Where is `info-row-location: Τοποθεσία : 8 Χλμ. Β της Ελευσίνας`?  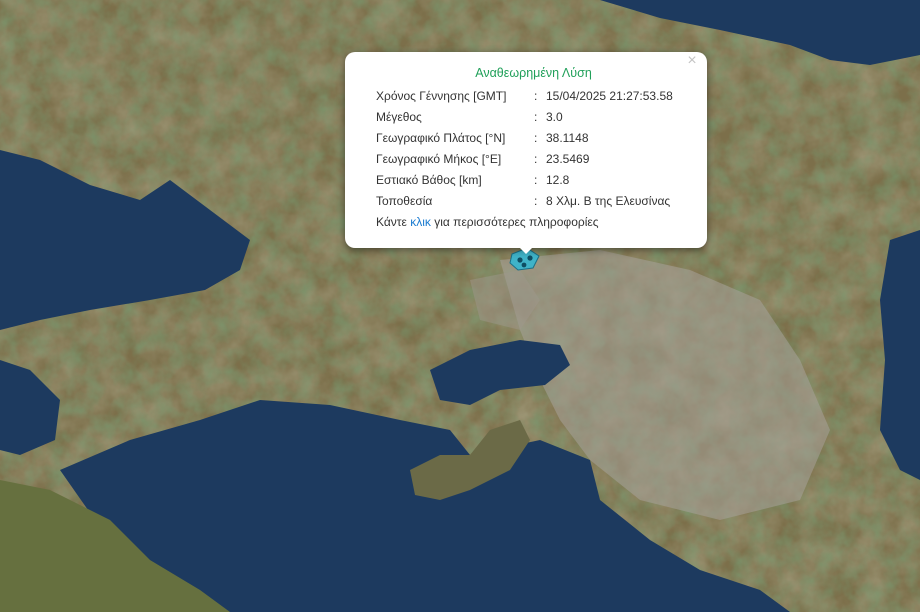 info-row-location: Τοποθεσία : 8 Χλμ. Β της Ελευσίνας is located at coordinates (533, 201).